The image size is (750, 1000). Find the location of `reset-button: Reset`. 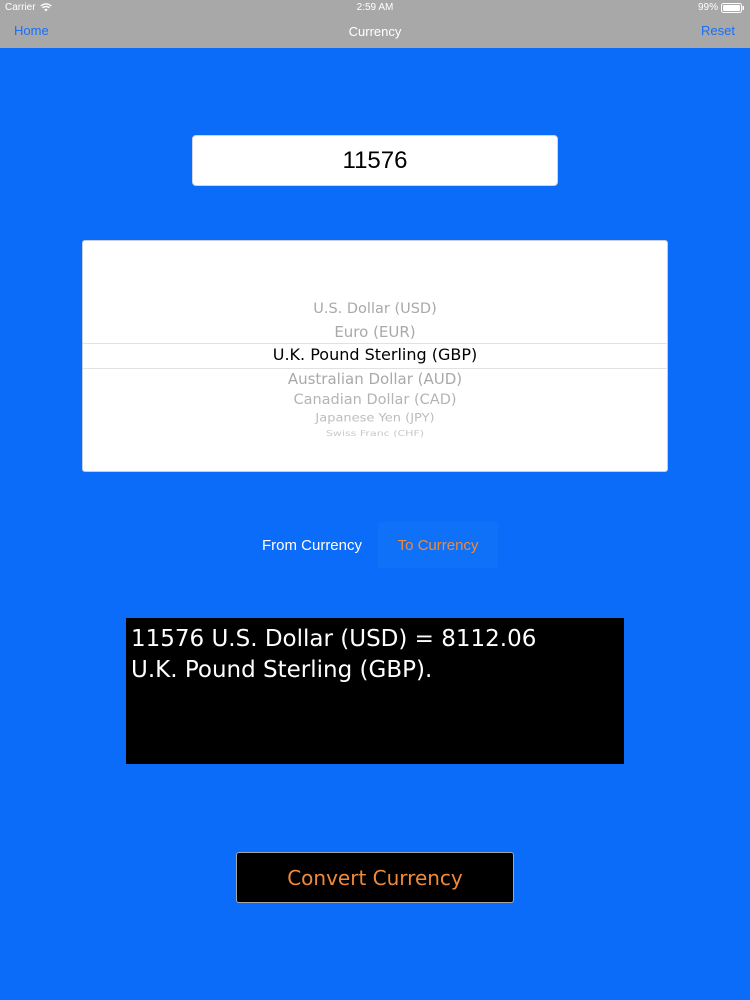

reset-button: Reset is located at coordinates (718, 30).